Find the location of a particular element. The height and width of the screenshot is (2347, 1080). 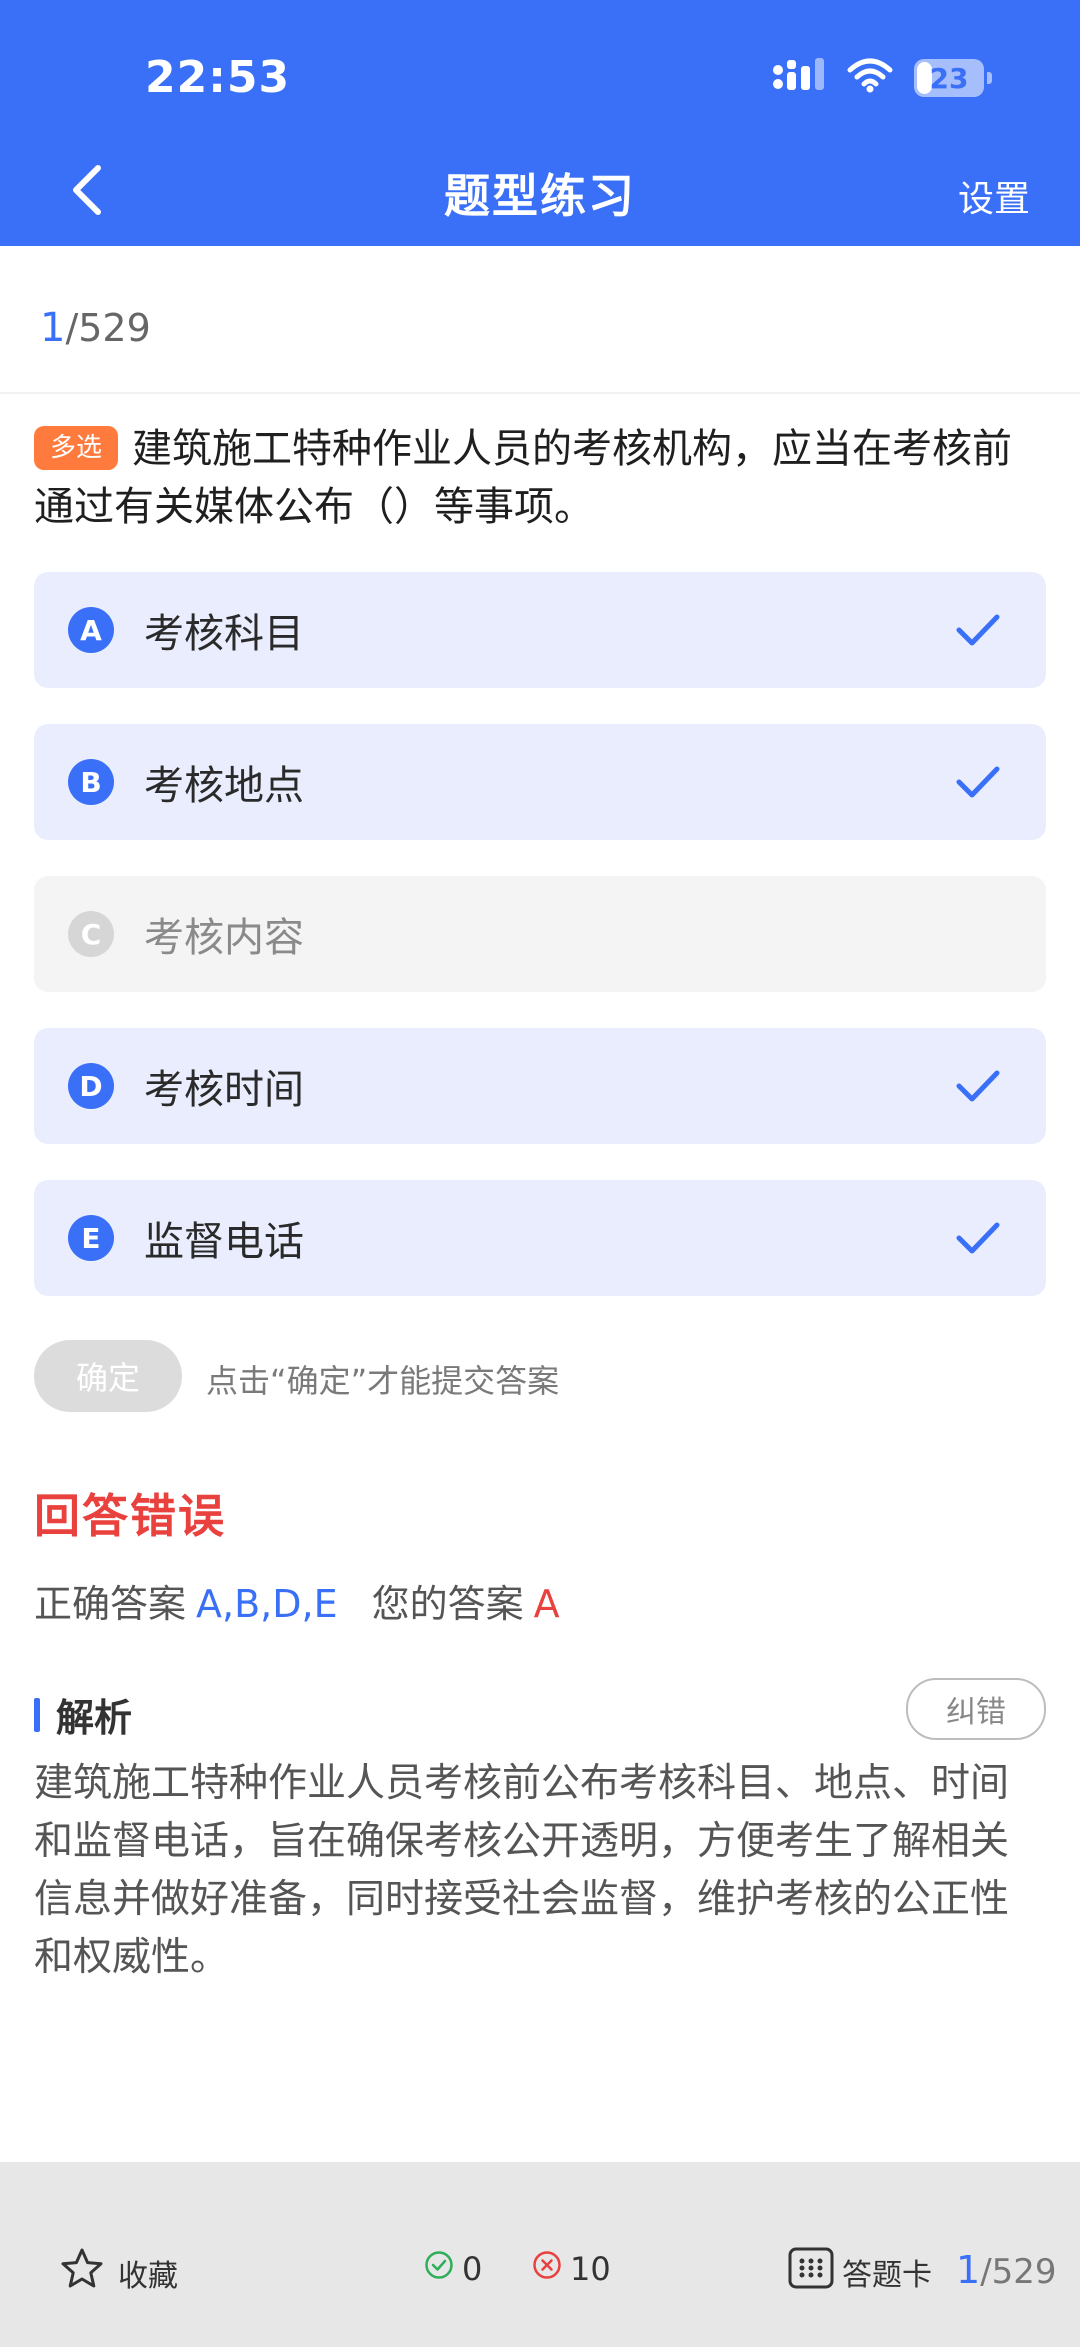

your-answer-value: A is located at coordinates (546, 1604).